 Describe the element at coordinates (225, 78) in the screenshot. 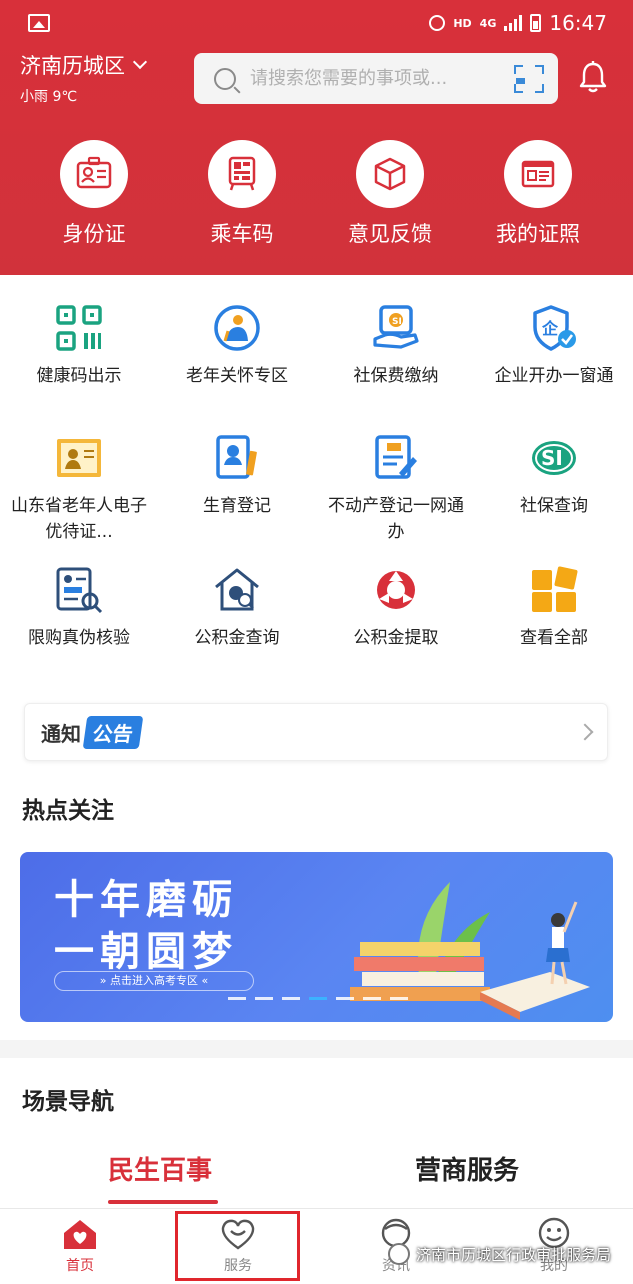

I see `search-icon` at that location.